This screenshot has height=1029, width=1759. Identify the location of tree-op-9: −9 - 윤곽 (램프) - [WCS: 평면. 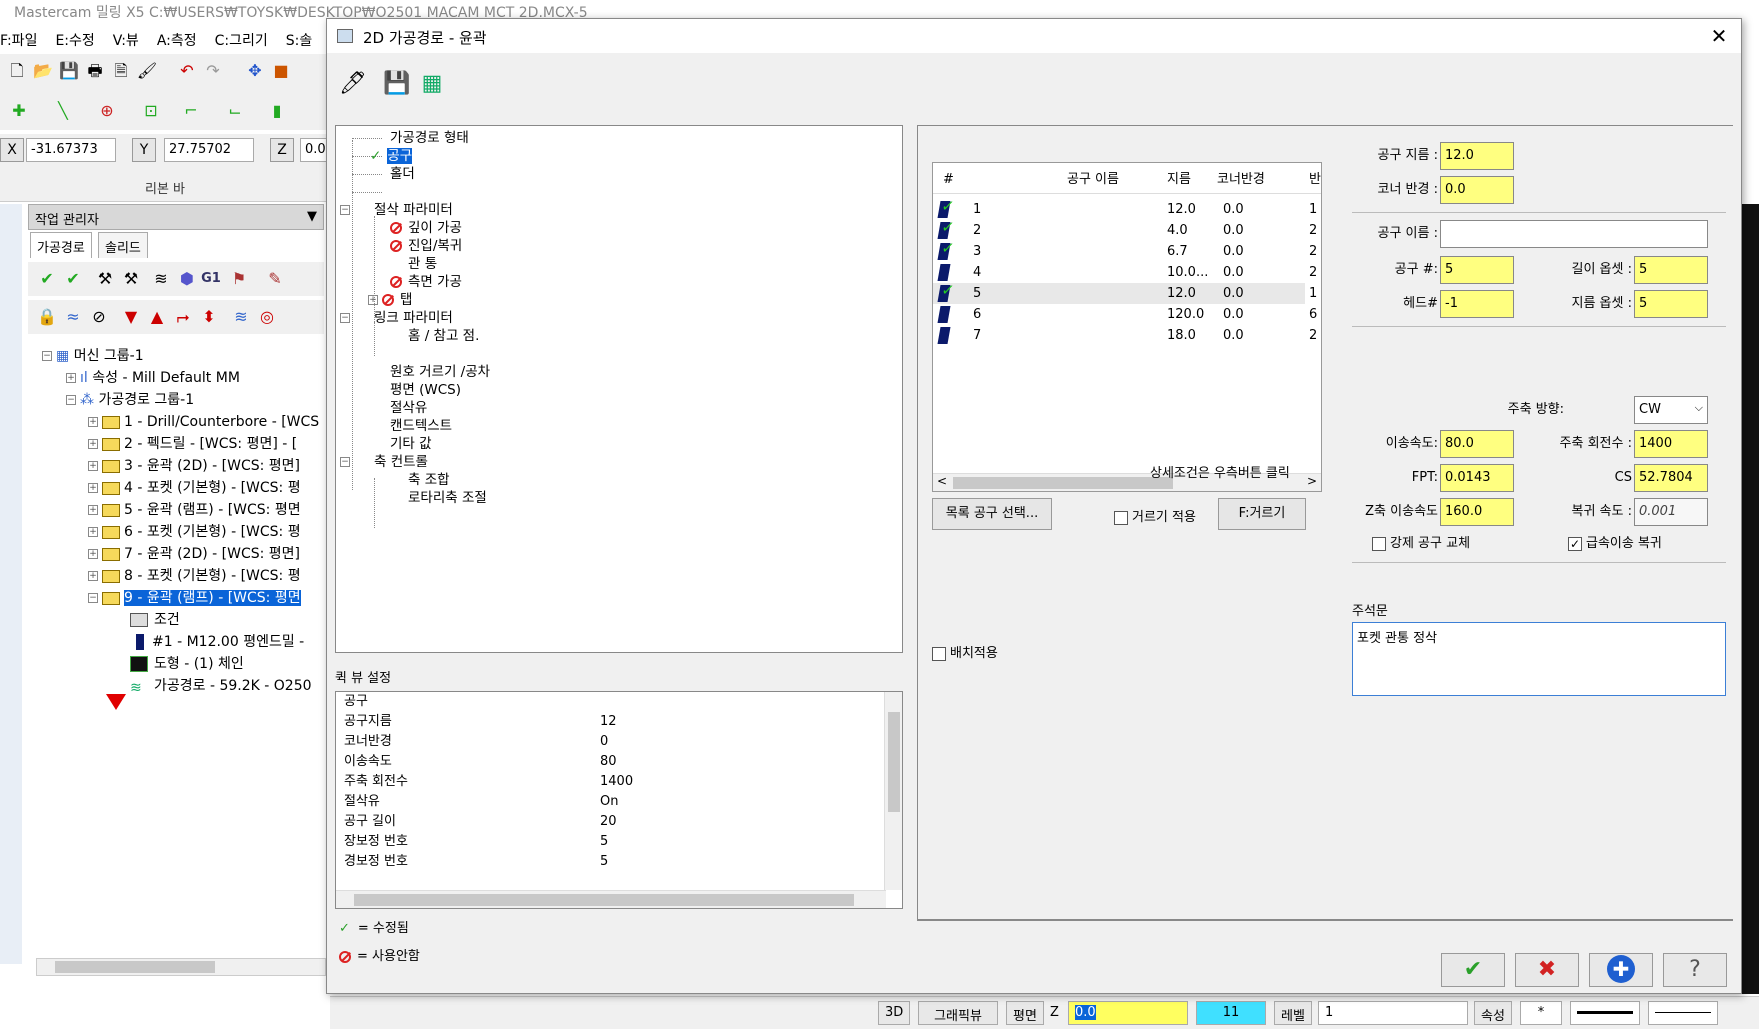
(207, 598).